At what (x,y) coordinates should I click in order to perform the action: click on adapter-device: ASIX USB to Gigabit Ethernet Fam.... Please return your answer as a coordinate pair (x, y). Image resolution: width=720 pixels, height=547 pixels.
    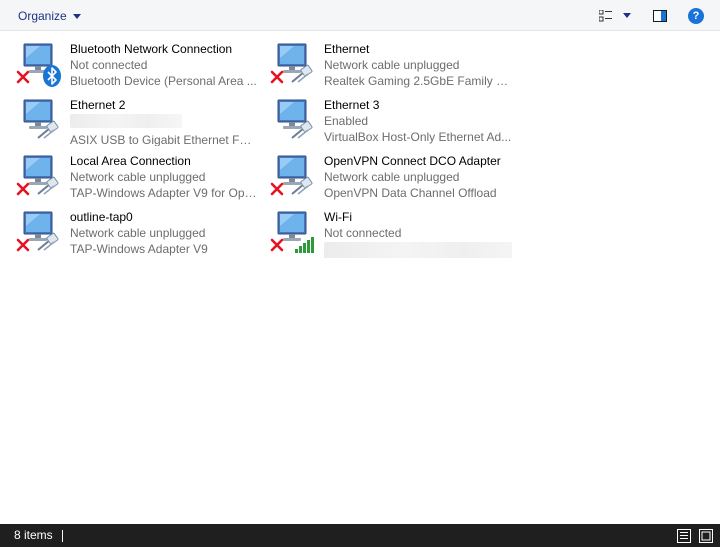
    Looking at the image, I should click on (164, 139).